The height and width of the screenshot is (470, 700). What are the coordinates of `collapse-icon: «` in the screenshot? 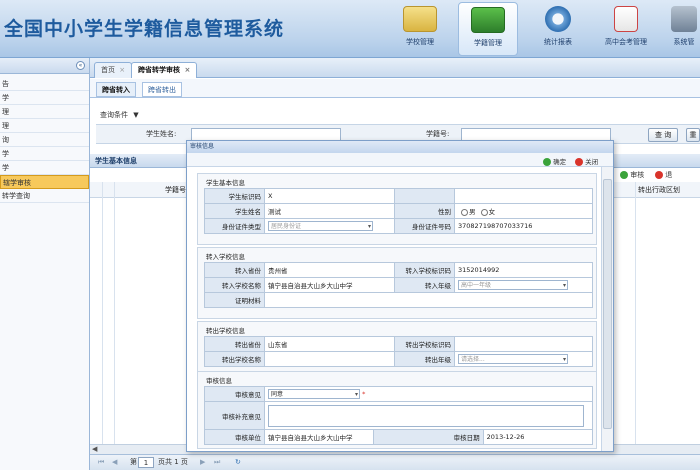 It's located at (80, 65).